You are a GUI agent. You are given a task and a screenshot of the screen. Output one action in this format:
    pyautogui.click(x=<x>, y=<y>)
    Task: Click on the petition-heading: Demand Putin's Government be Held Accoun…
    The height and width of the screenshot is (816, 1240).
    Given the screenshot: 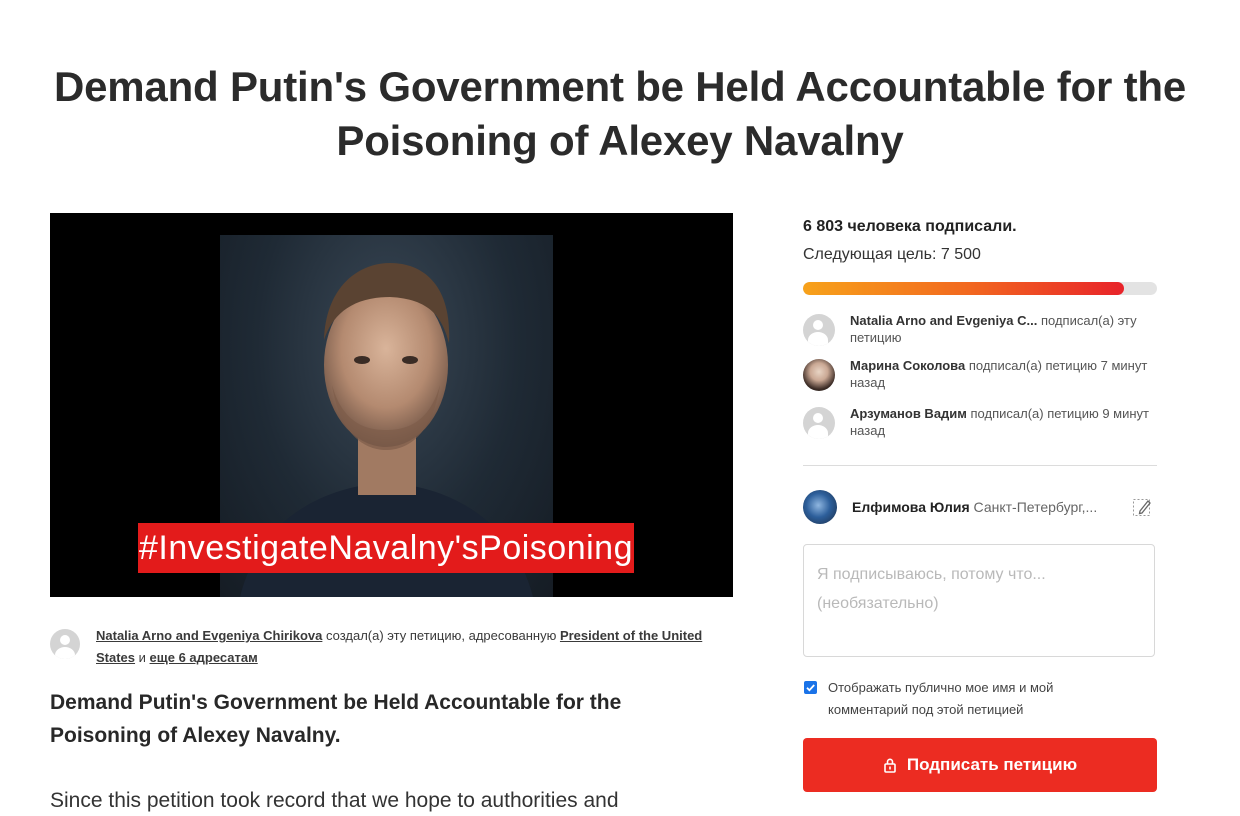 What is the action you would take?
    pyautogui.click(x=336, y=719)
    